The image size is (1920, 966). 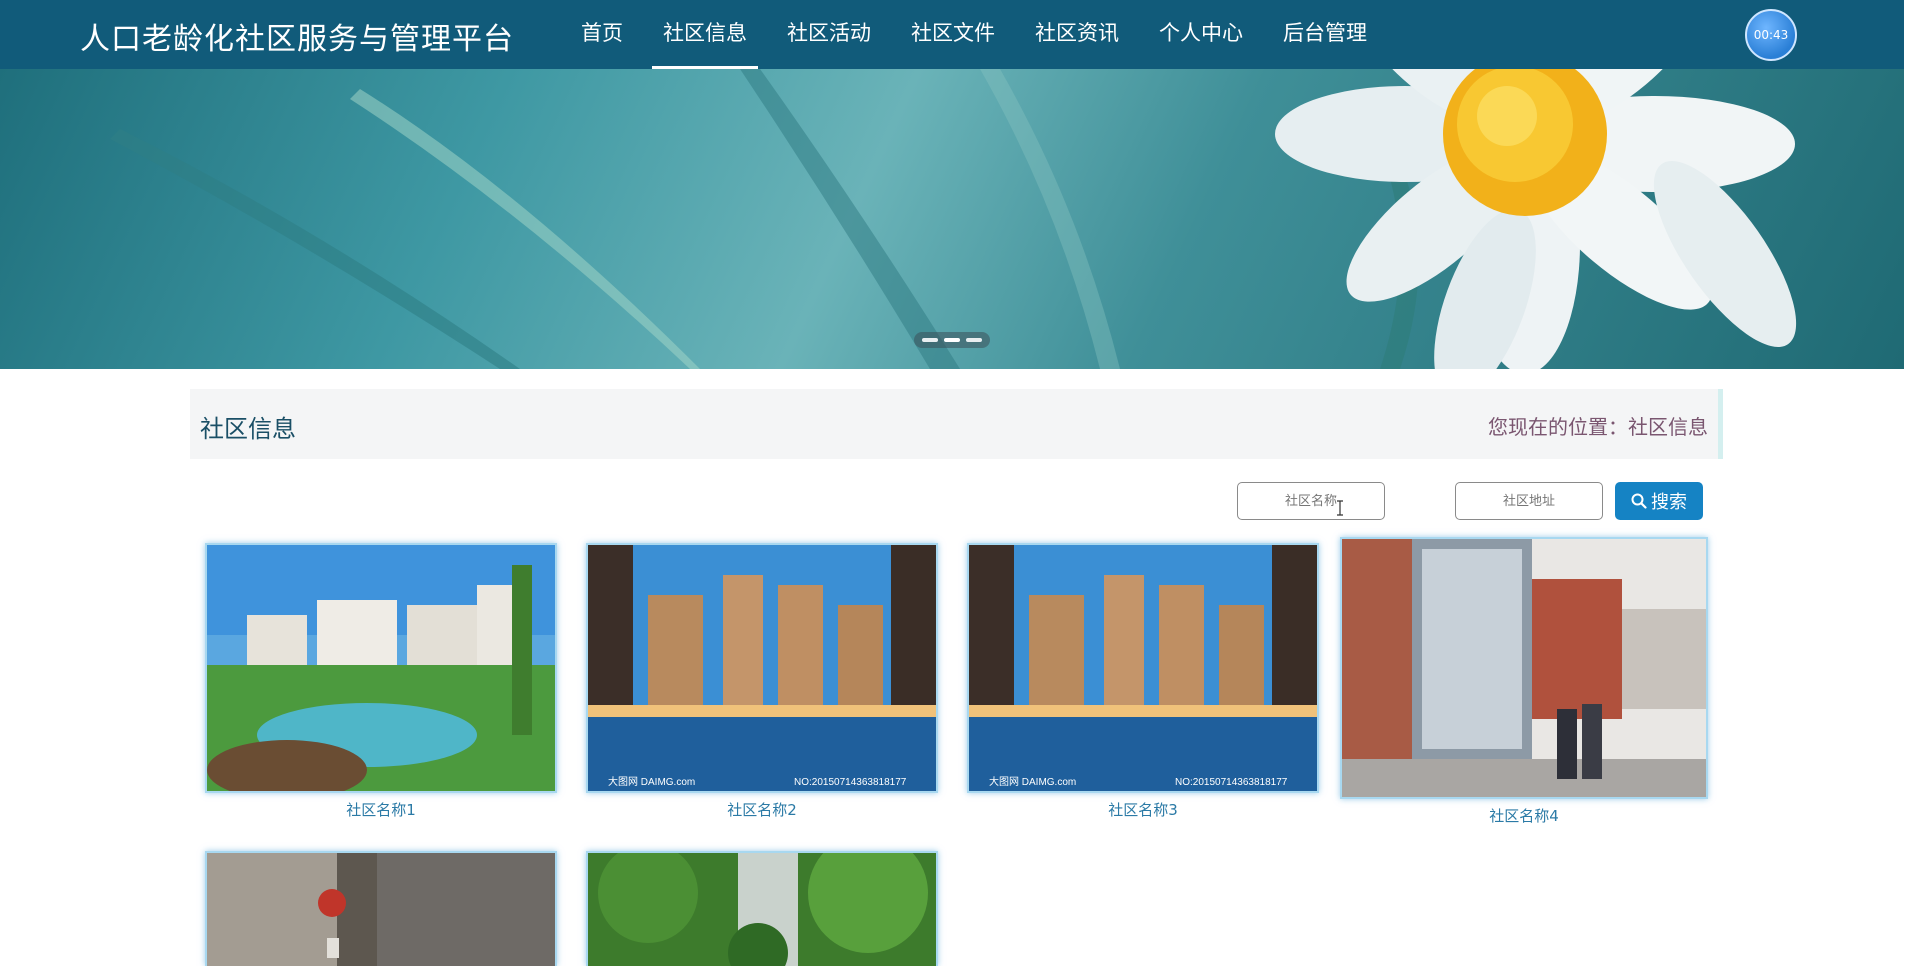 I want to click on breadcrumb: 您现在的位置：社区信息, so click(x=1598, y=427).